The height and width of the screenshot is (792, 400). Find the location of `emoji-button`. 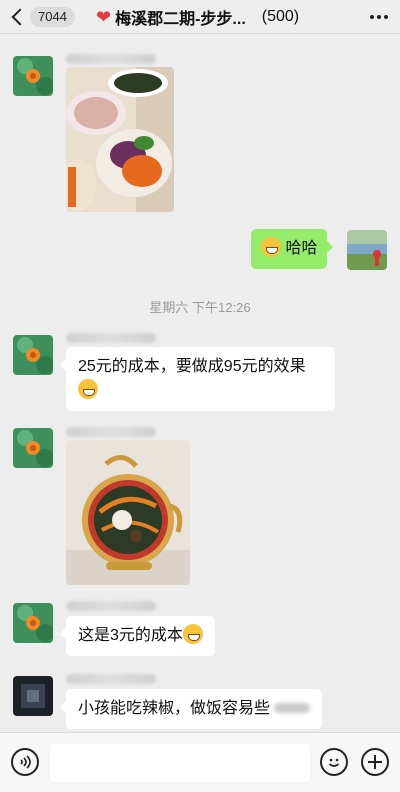

emoji-button is located at coordinates (334, 762).